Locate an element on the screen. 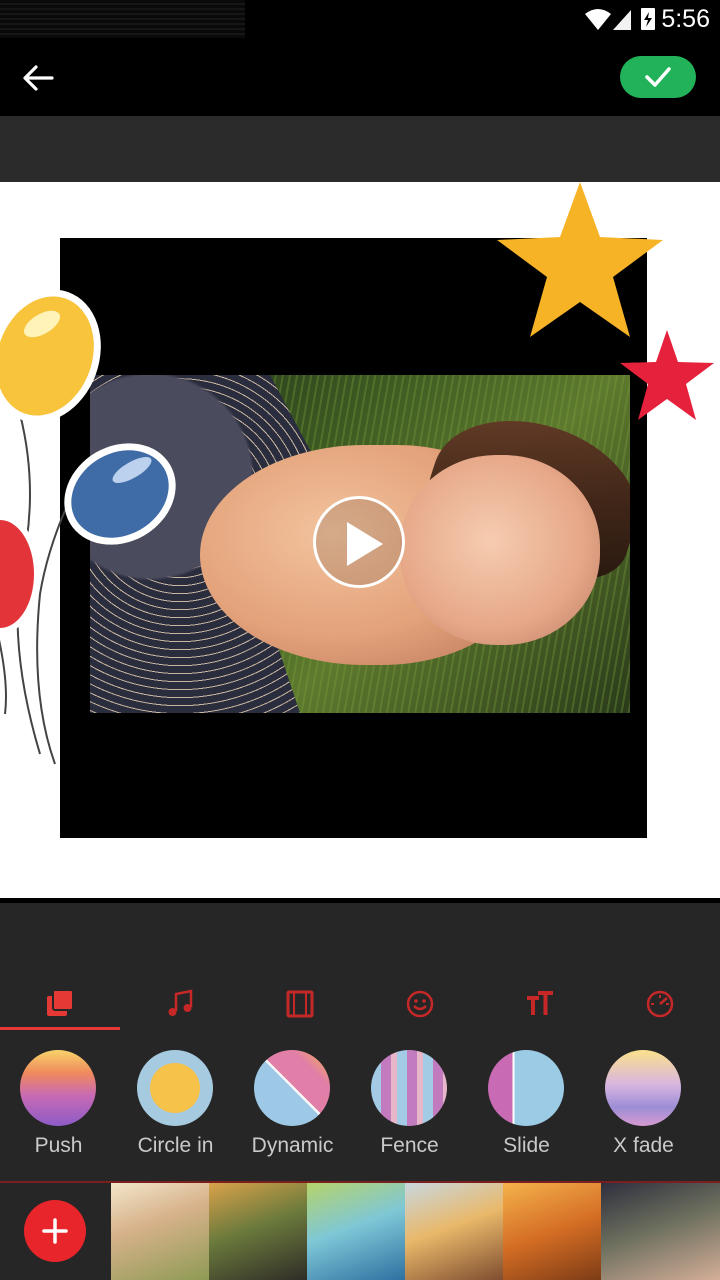  check-icon is located at coordinates (658, 77).